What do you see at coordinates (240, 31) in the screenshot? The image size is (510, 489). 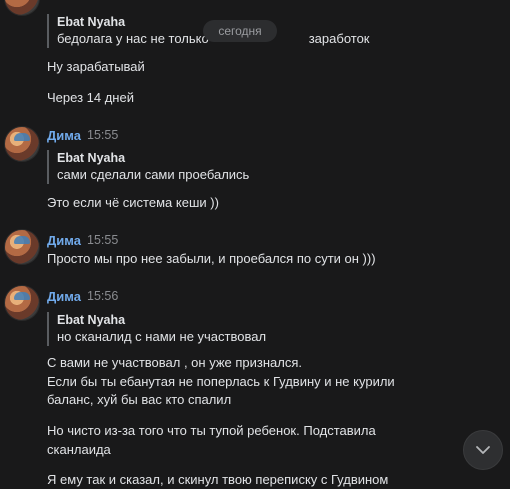 I see `date-divider: сегодня` at bounding box center [240, 31].